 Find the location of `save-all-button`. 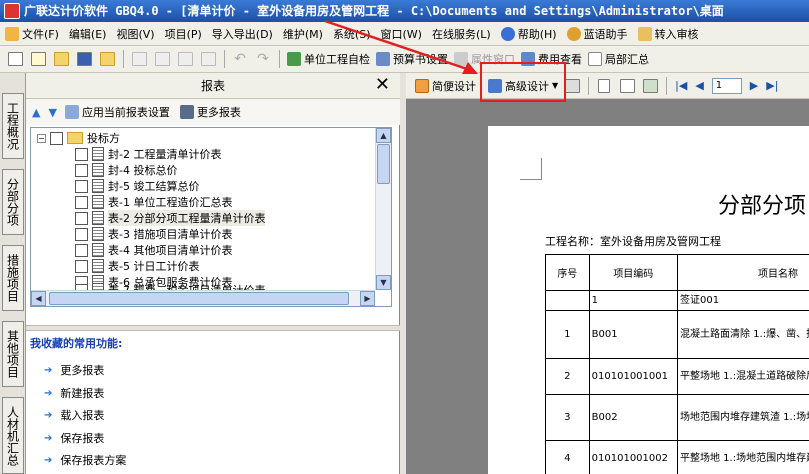

save-all-button is located at coordinates (107, 59).